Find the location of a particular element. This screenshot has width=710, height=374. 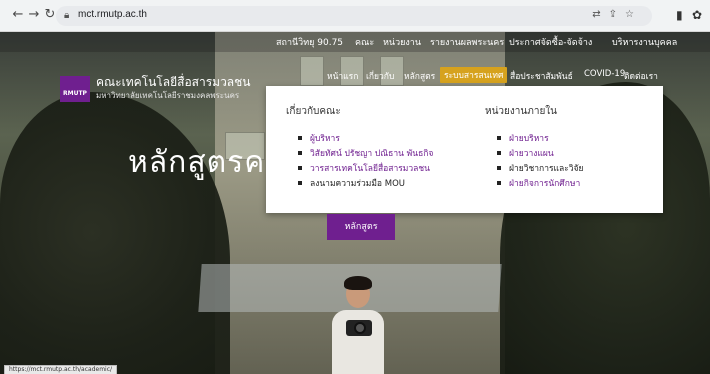

extension-icon: ✿ is located at coordinates (697, 15).